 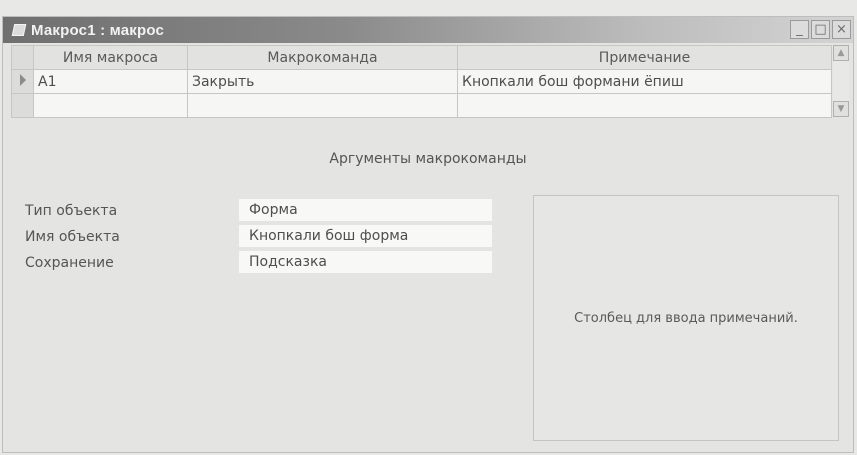 I want to click on close-button: ×, so click(x=841, y=29).